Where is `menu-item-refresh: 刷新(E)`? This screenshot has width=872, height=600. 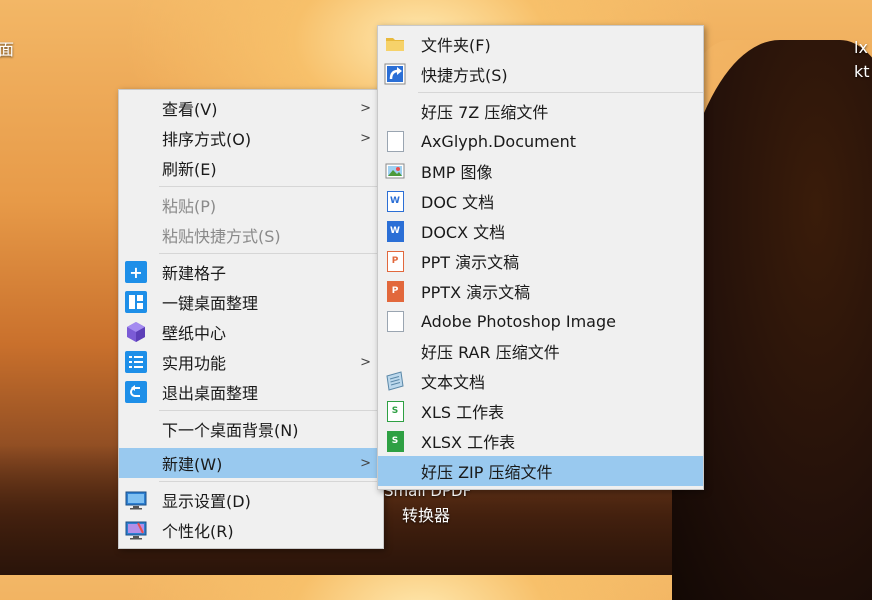
menu-item-refresh: 刷新(E) is located at coordinates (251, 168).